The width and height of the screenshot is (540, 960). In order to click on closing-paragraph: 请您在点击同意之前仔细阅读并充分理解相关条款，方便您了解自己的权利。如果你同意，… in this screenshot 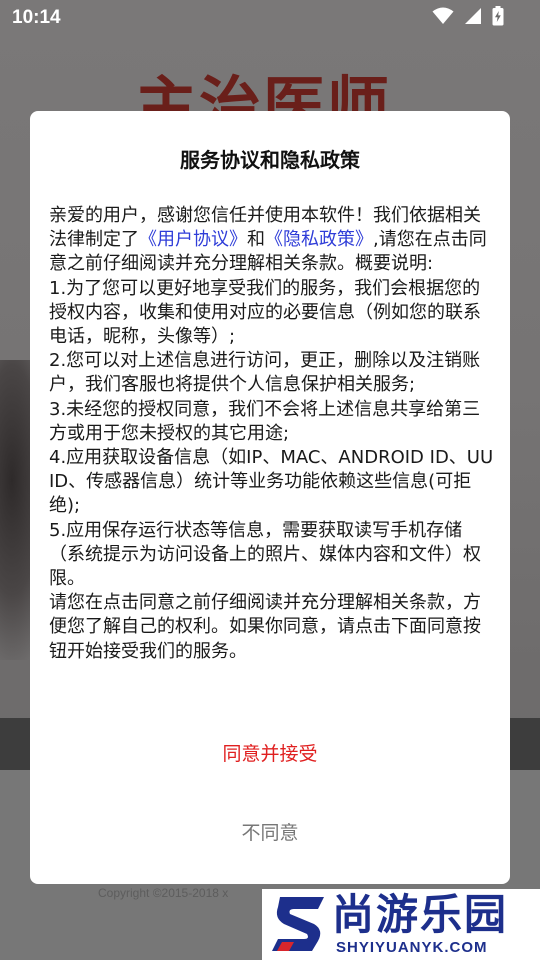, I will do `click(265, 627)`.